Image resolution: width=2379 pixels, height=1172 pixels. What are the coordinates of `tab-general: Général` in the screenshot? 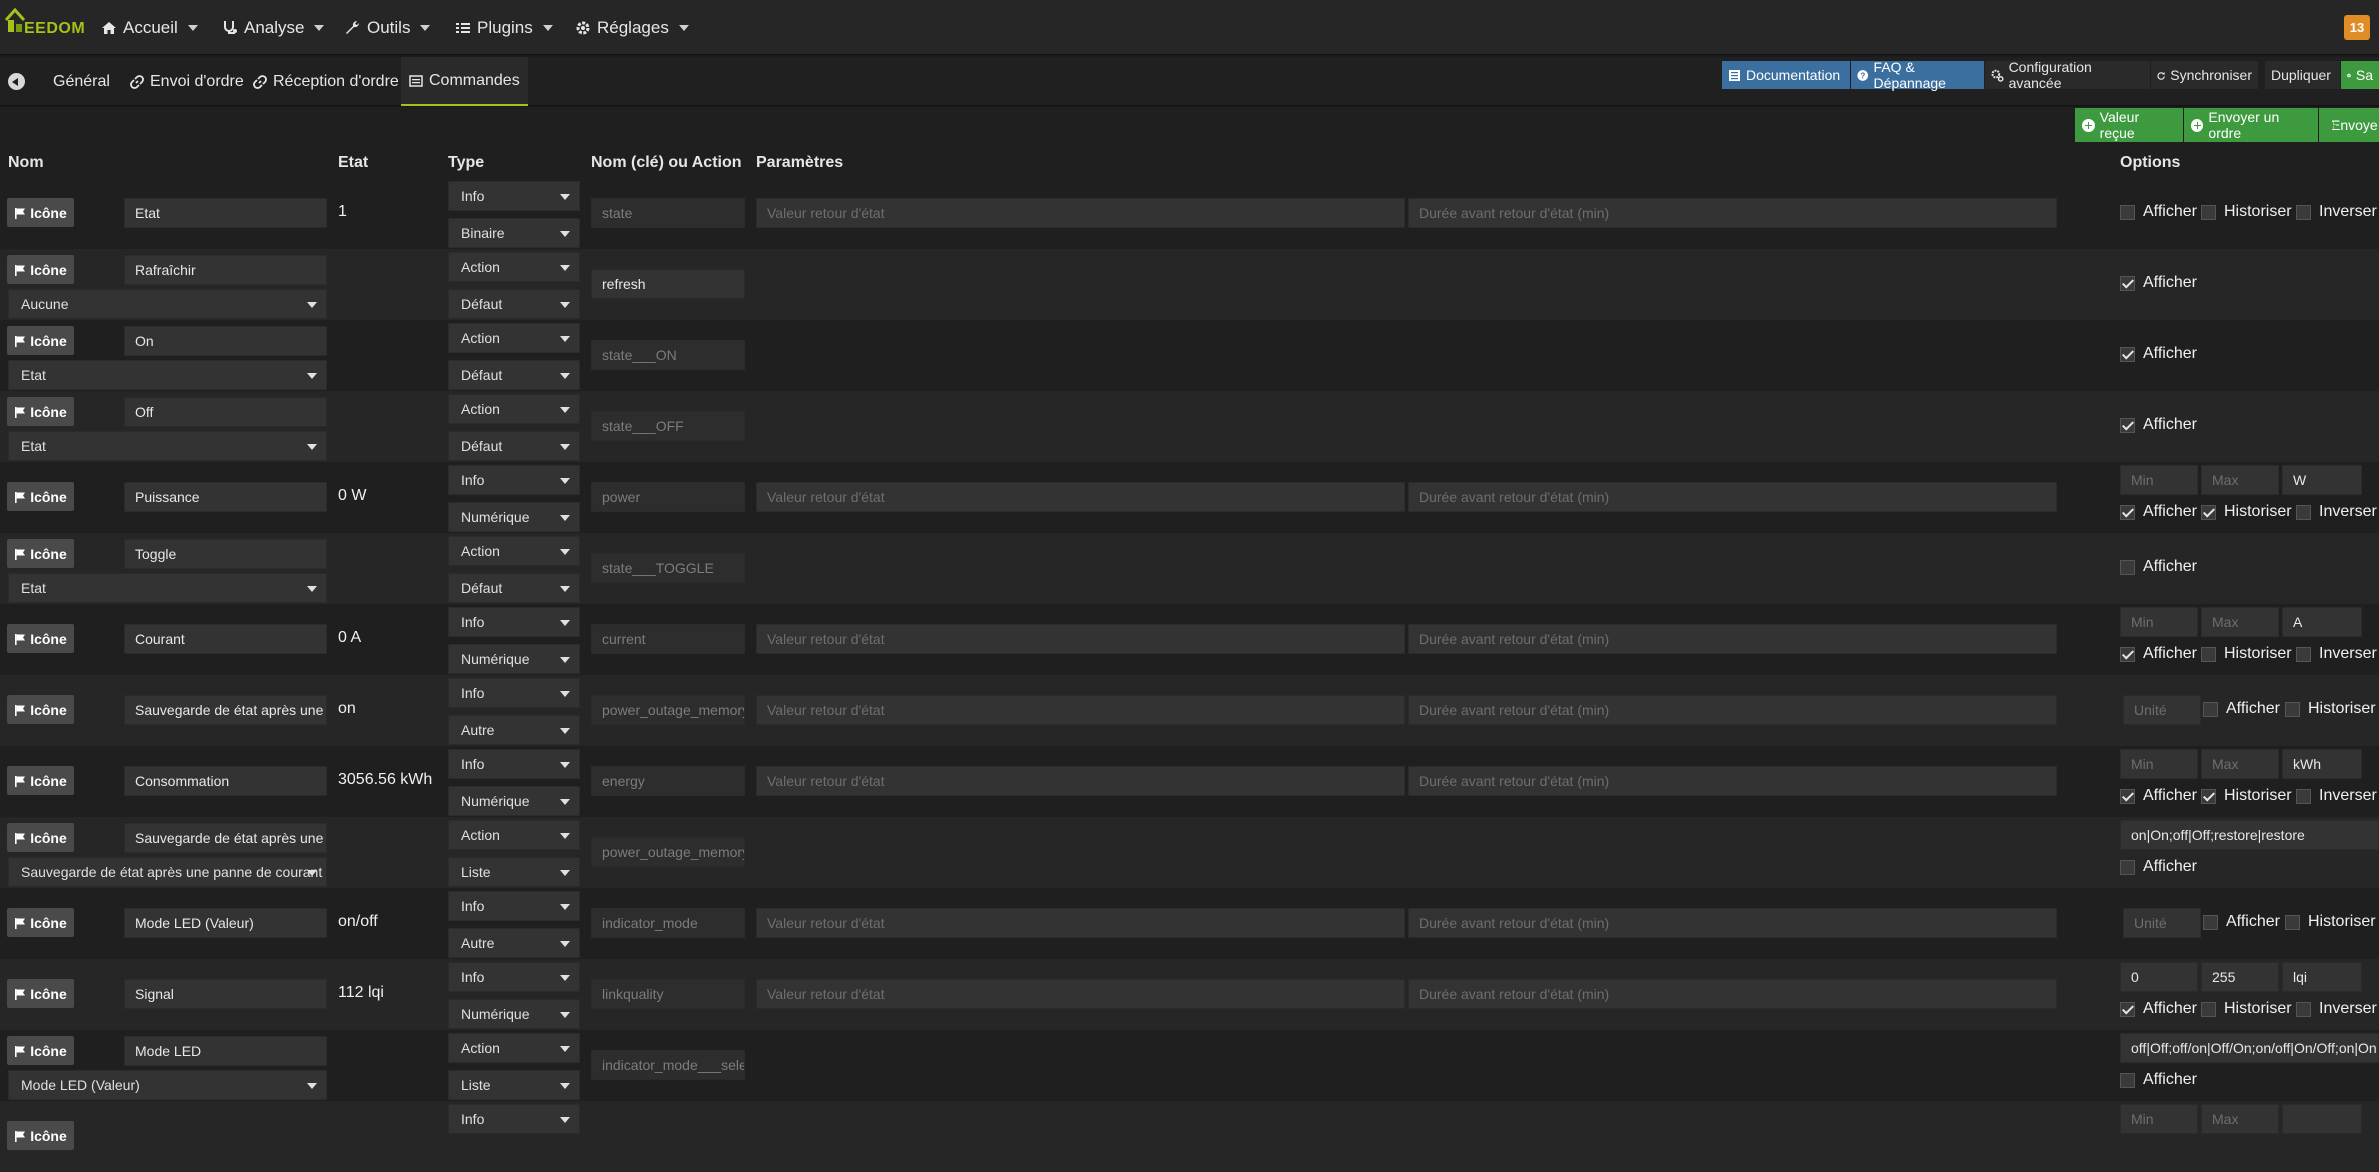 It's located at (81, 81).